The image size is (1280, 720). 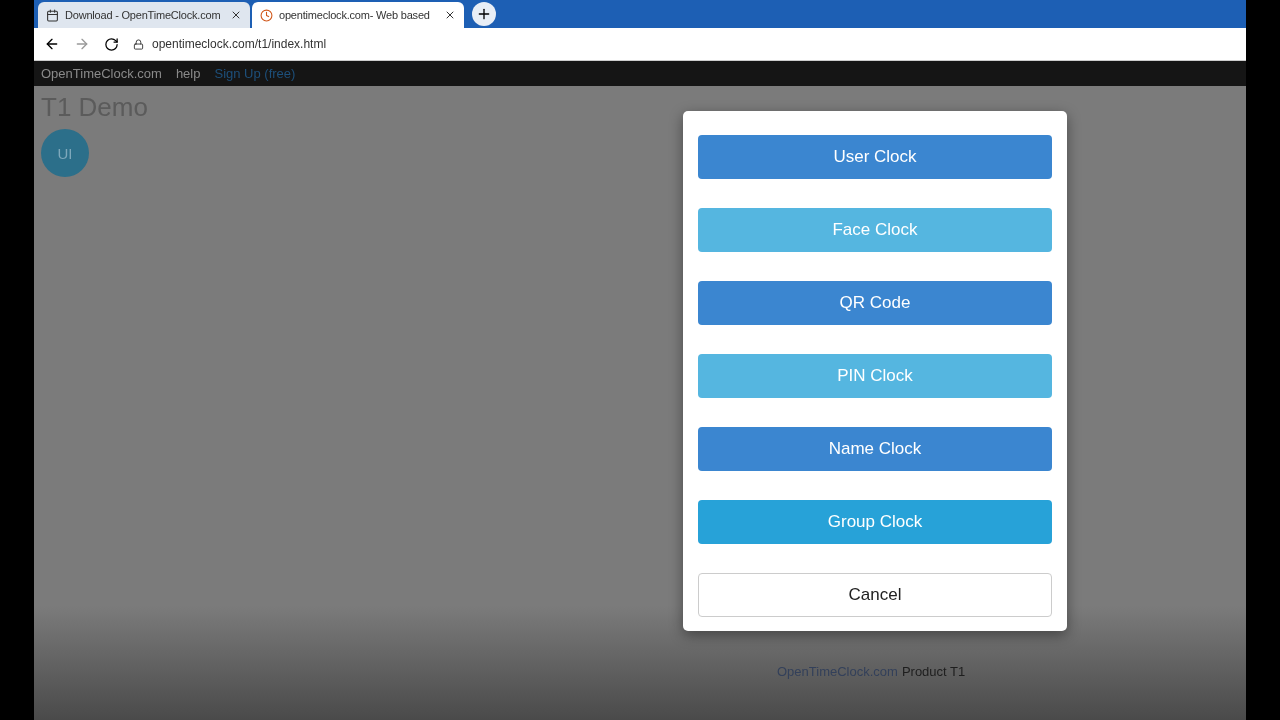 I want to click on browser-tab: opentimeclock.com- Web based, so click(x=358, y=15).